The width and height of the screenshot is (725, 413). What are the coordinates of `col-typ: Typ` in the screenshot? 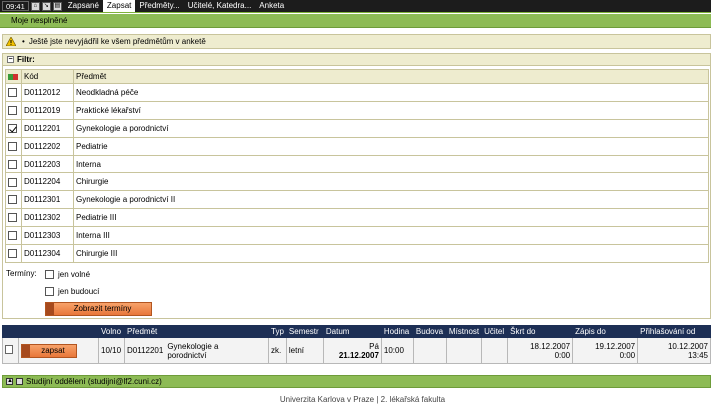 It's located at (277, 331).